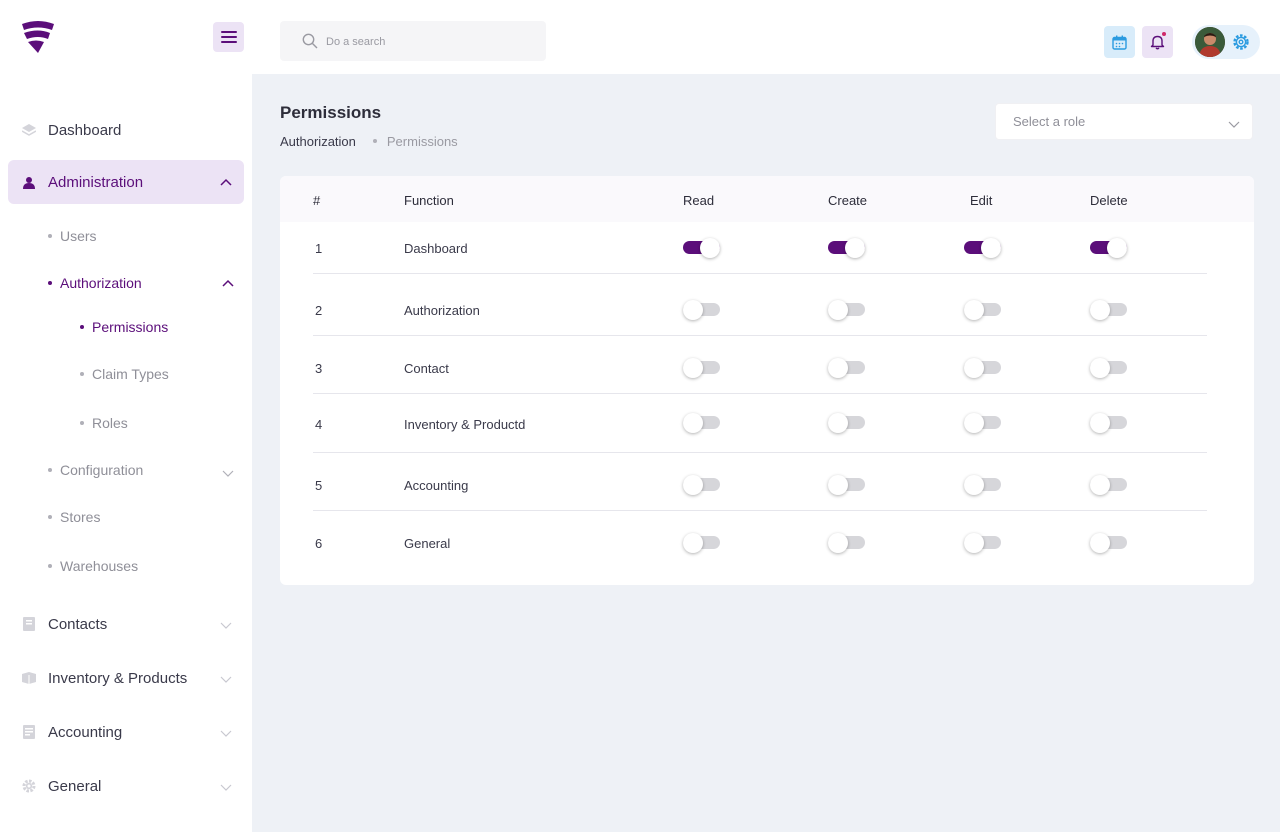 The height and width of the screenshot is (832, 1280). What do you see at coordinates (848, 200) in the screenshot?
I see `column-header-create: Create` at bounding box center [848, 200].